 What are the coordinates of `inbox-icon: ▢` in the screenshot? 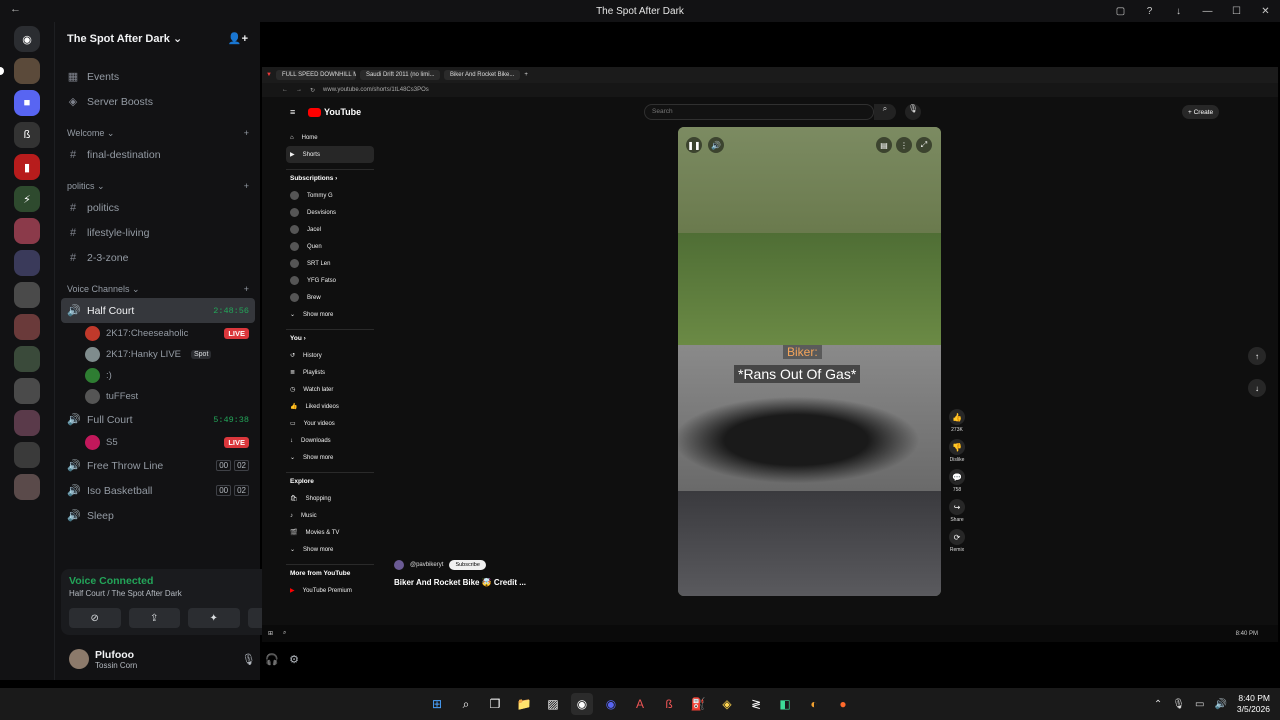 It's located at (1120, 11).